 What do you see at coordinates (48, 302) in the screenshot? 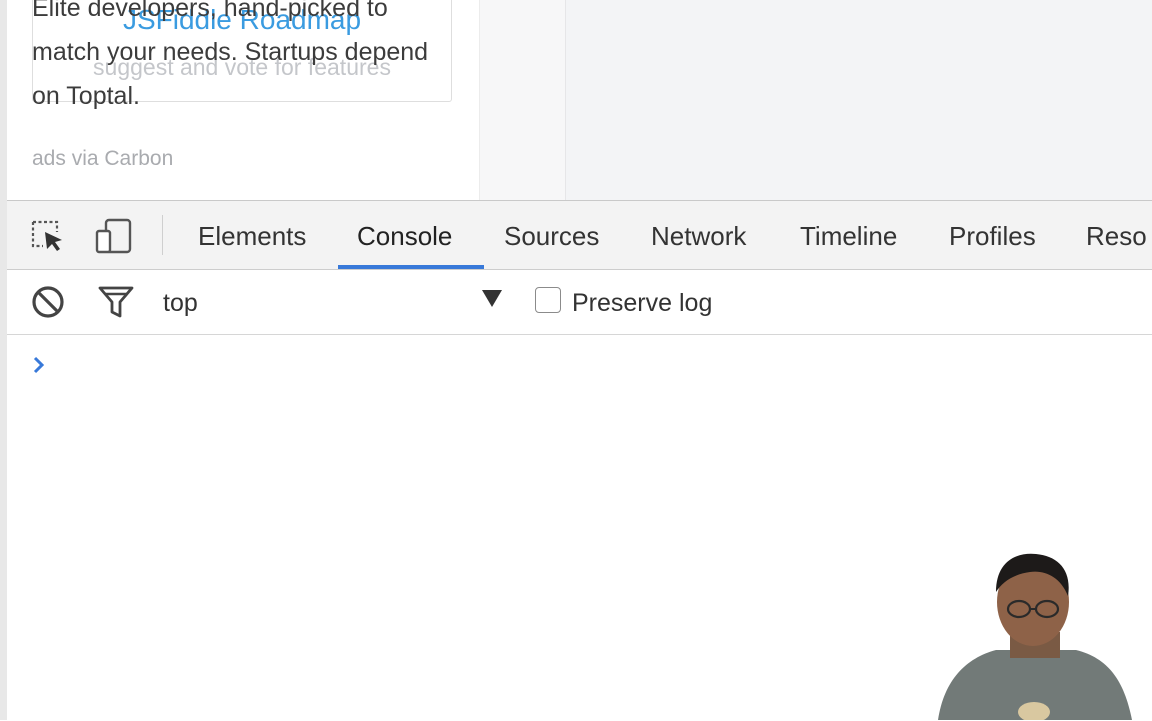
I see `clear-console-icon` at bounding box center [48, 302].